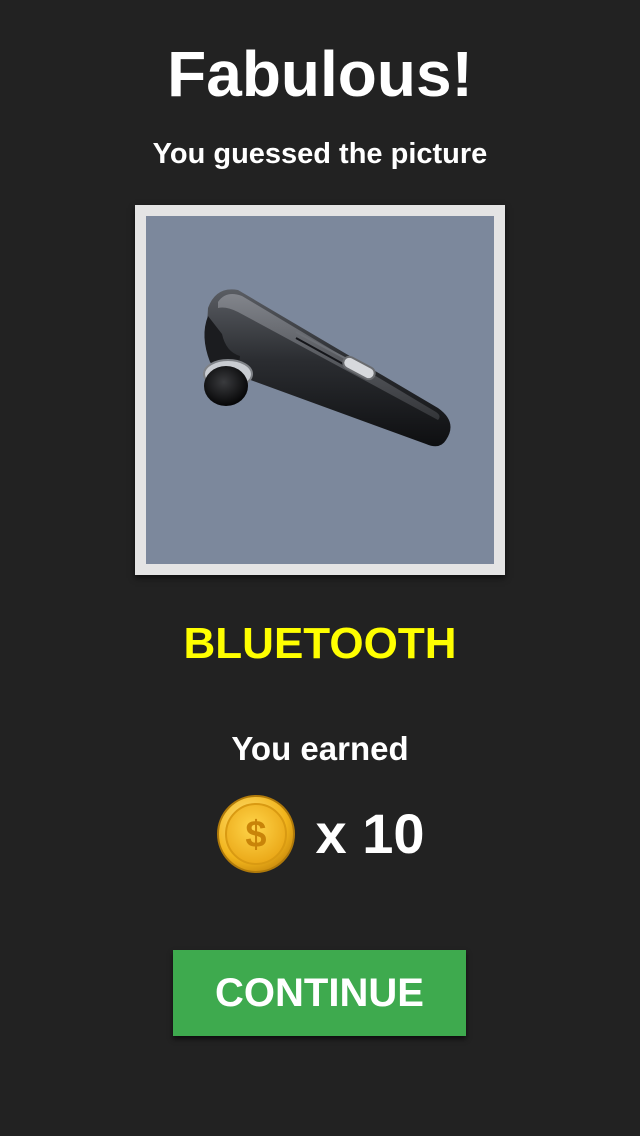 The width and height of the screenshot is (640, 1136). What do you see at coordinates (320, 748) in the screenshot?
I see `earned-label: You earned` at bounding box center [320, 748].